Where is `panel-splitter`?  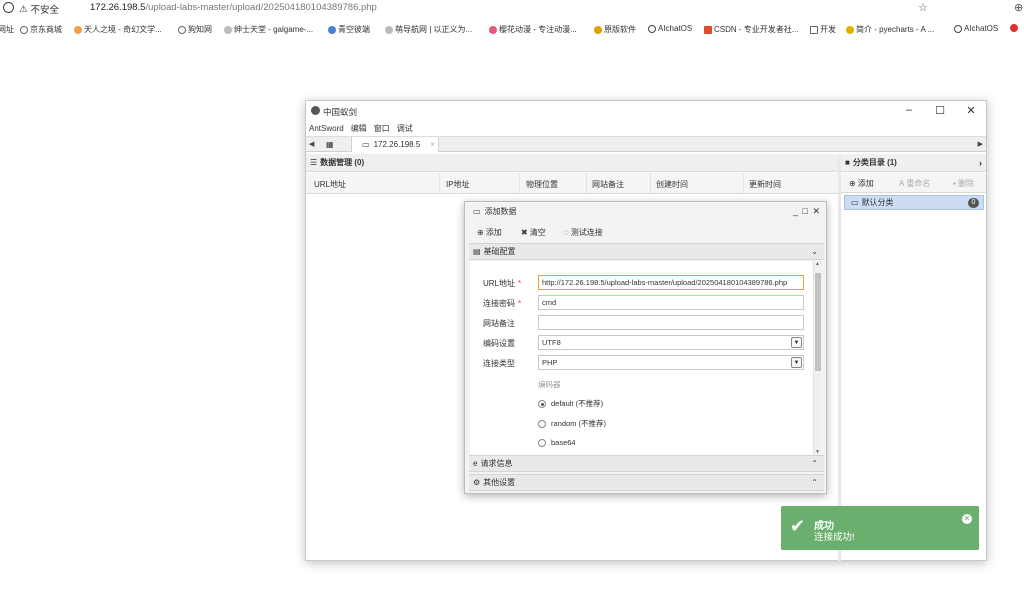
panel-splitter is located at coordinates (839, 357).